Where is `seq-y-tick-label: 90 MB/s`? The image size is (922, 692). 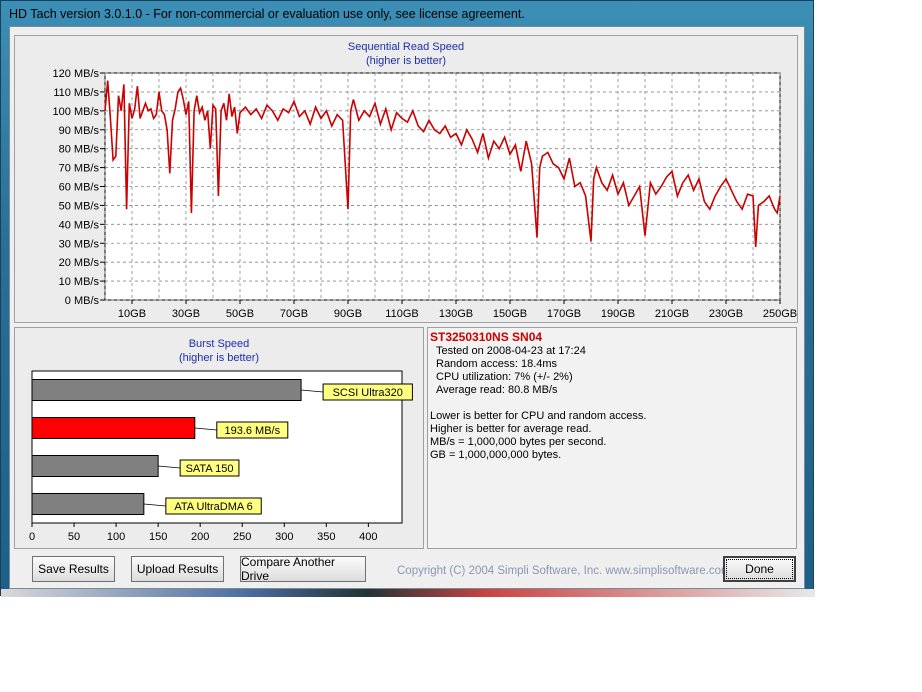 seq-y-tick-label: 90 MB/s is located at coordinates (79, 131).